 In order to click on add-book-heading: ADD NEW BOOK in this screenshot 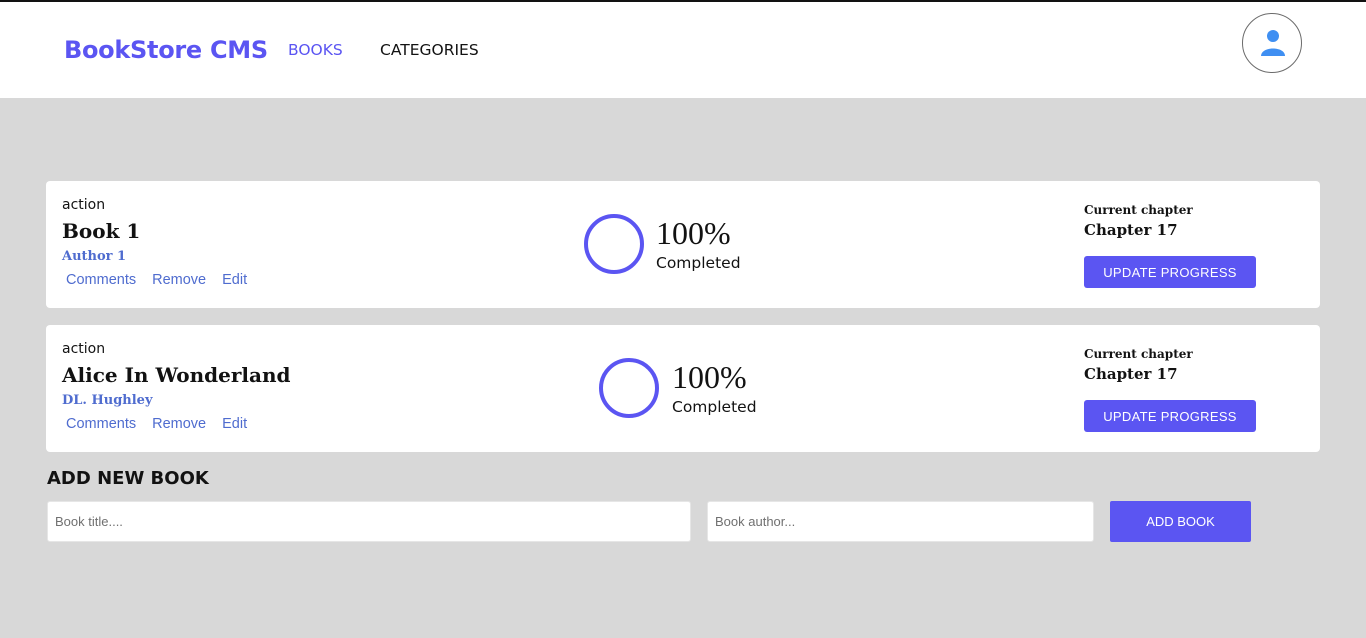, I will do `click(128, 478)`.